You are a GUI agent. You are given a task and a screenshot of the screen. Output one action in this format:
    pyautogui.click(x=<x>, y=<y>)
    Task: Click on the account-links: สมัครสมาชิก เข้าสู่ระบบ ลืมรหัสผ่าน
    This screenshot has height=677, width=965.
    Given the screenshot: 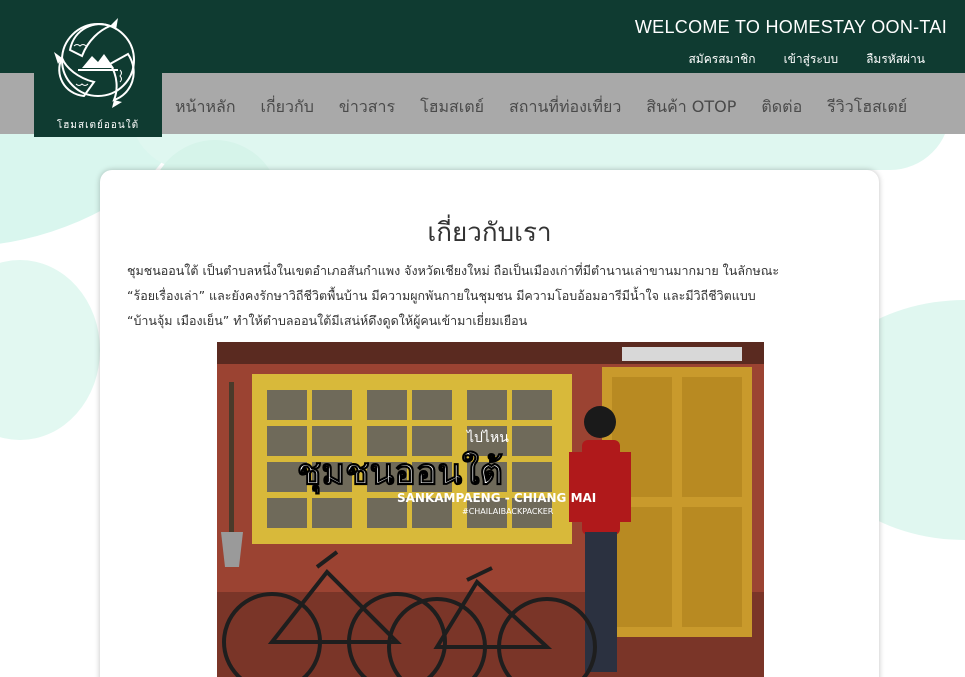 What is the action you would take?
    pyautogui.click(x=806, y=59)
    